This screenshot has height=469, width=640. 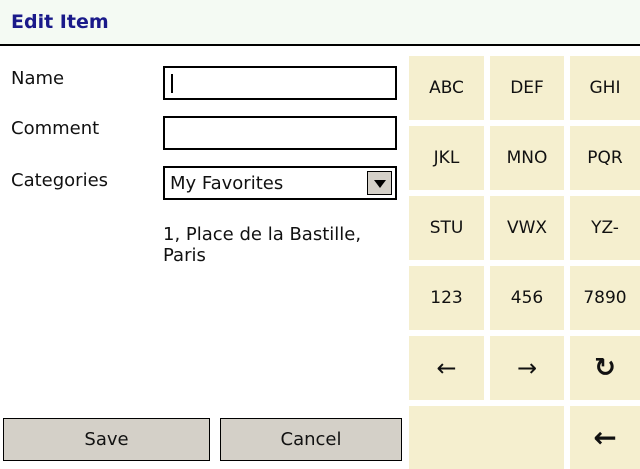 I want to click on left-arrow-icon: ←, so click(x=446, y=368).